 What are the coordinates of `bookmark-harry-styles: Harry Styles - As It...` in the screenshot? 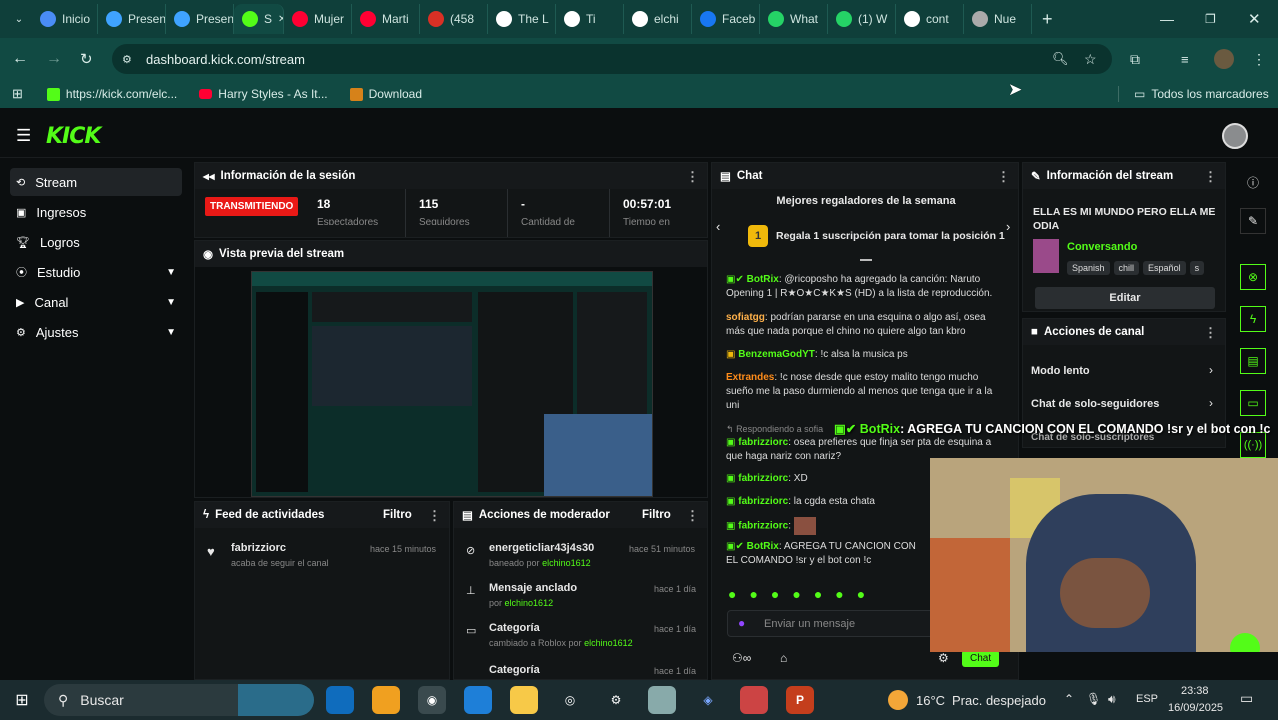 It's located at (263, 94).